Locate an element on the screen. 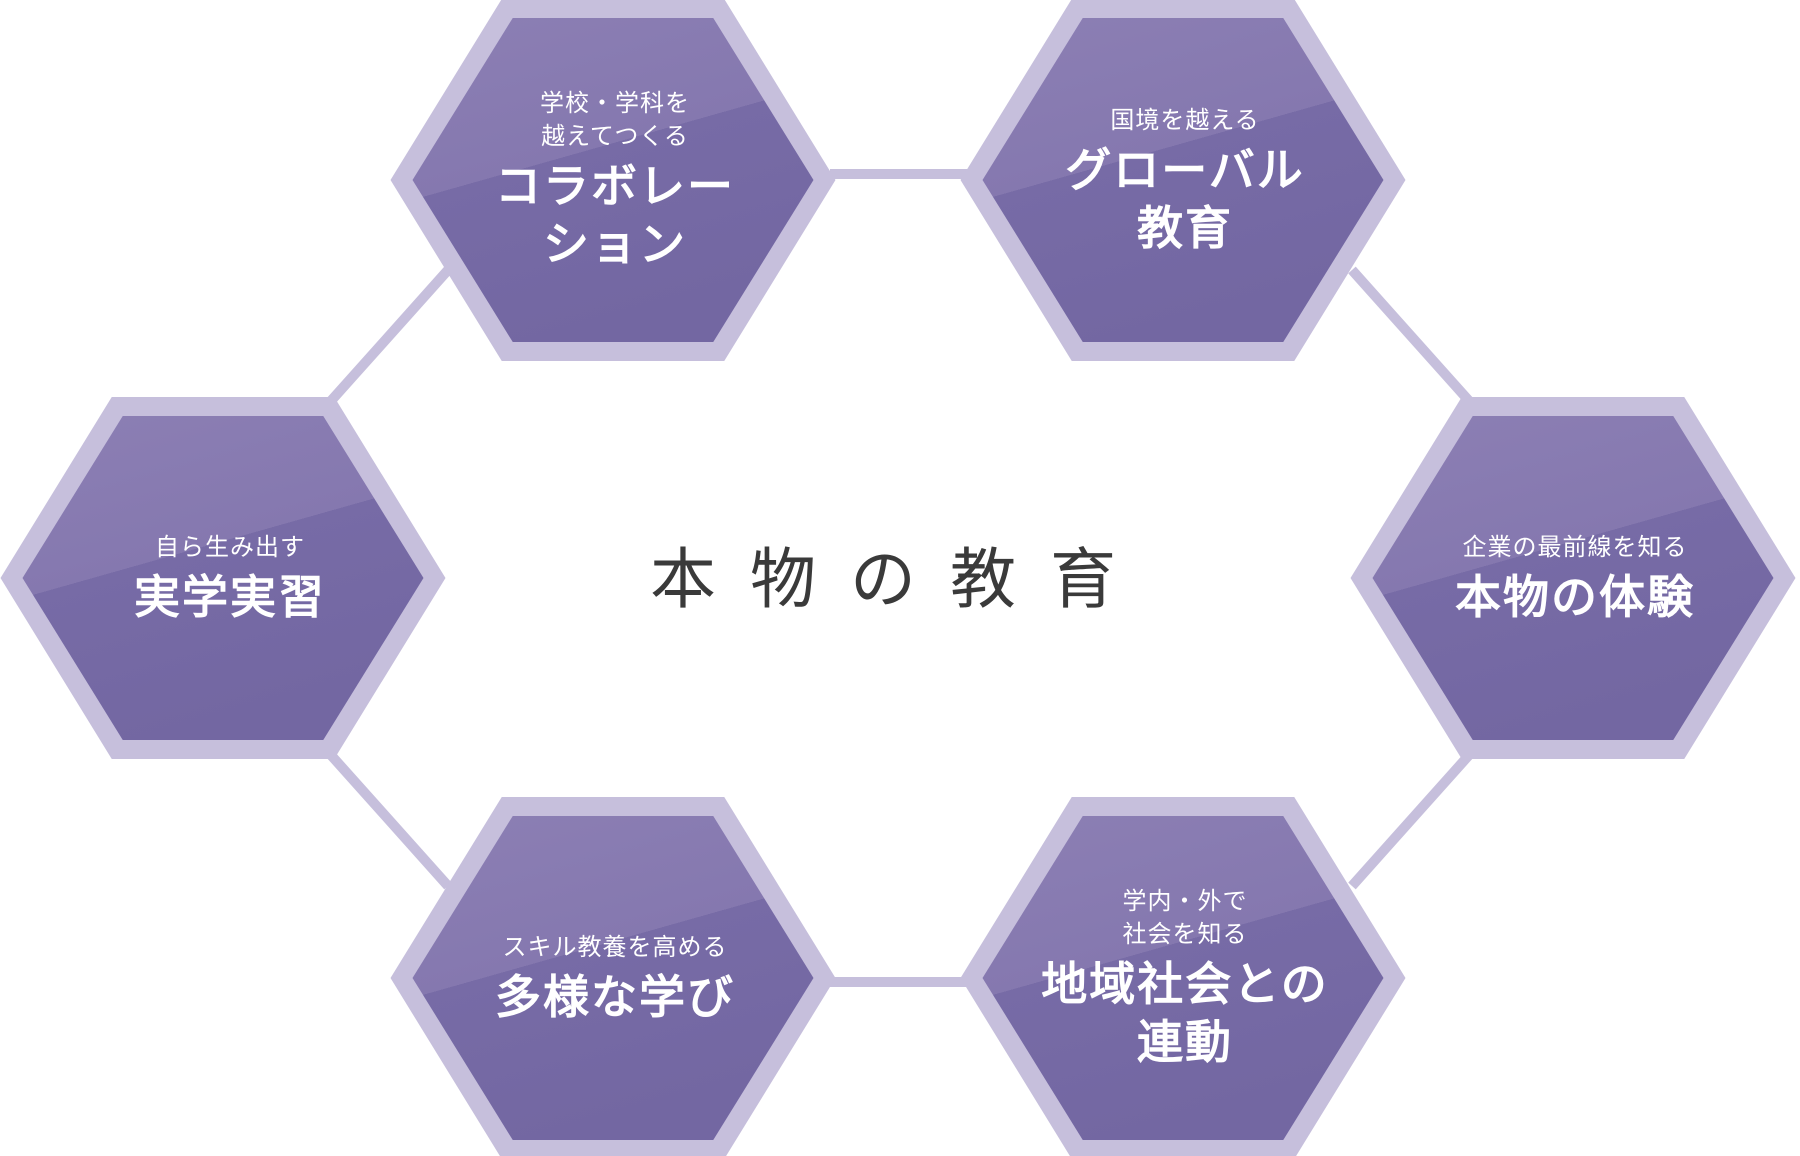  hex-collaboration: 学校・学科を 越えてつくる コラボレー ション is located at coordinates (615, 180).